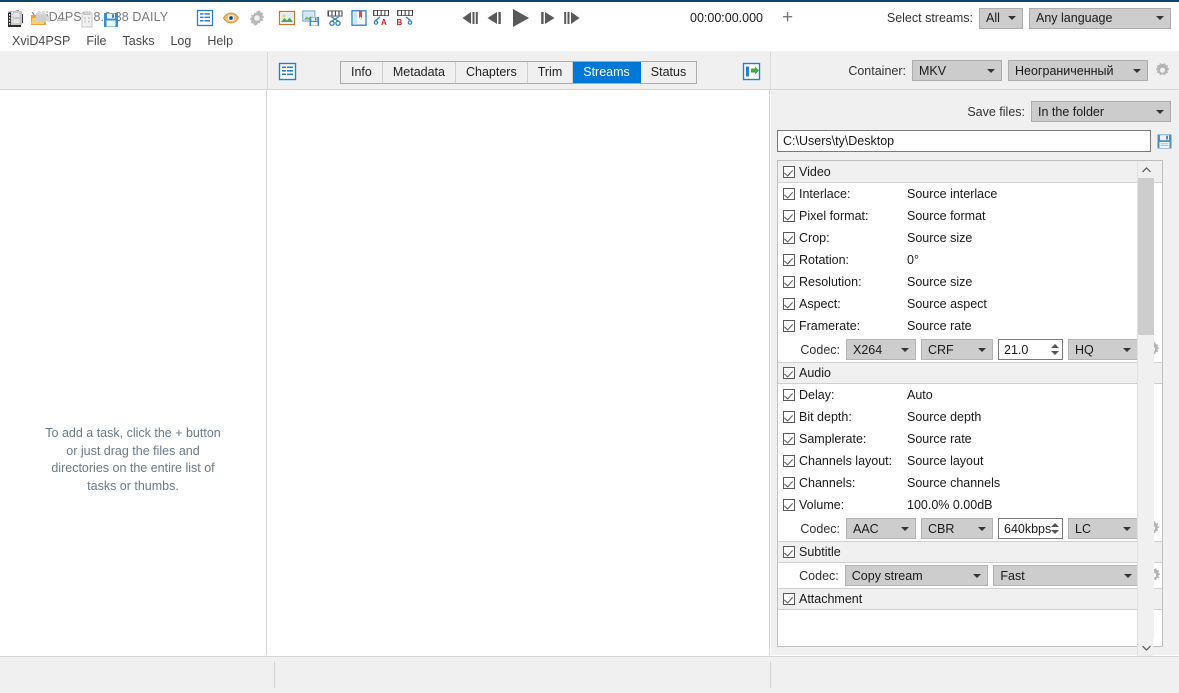 This screenshot has width=1179, height=693. What do you see at coordinates (492, 72) in the screenshot?
I see `tab-chapters: Chapters` at bounding box center [492, 72].